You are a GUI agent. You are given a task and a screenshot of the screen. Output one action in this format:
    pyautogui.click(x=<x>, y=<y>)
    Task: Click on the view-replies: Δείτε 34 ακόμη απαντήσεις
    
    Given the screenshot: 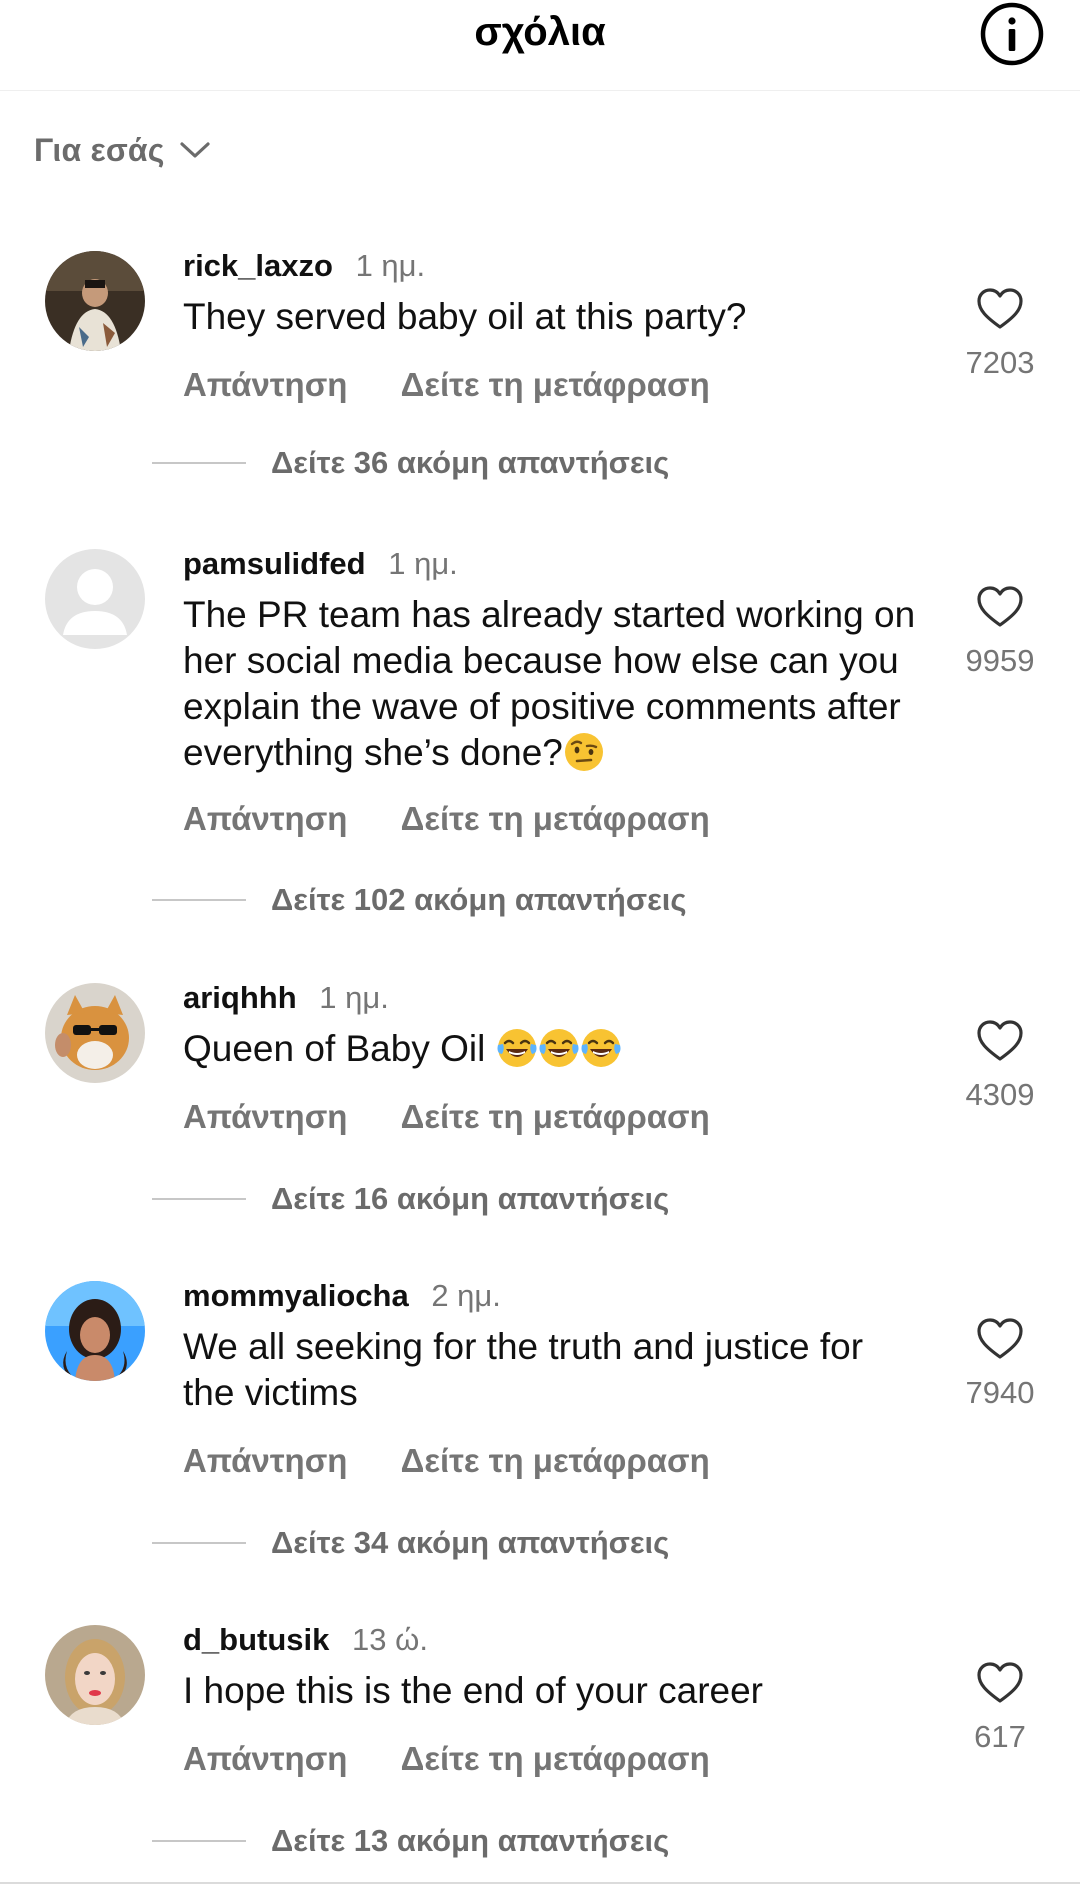 What is the action you would take?
    pyautogui.click(x=410, y=1543)
    